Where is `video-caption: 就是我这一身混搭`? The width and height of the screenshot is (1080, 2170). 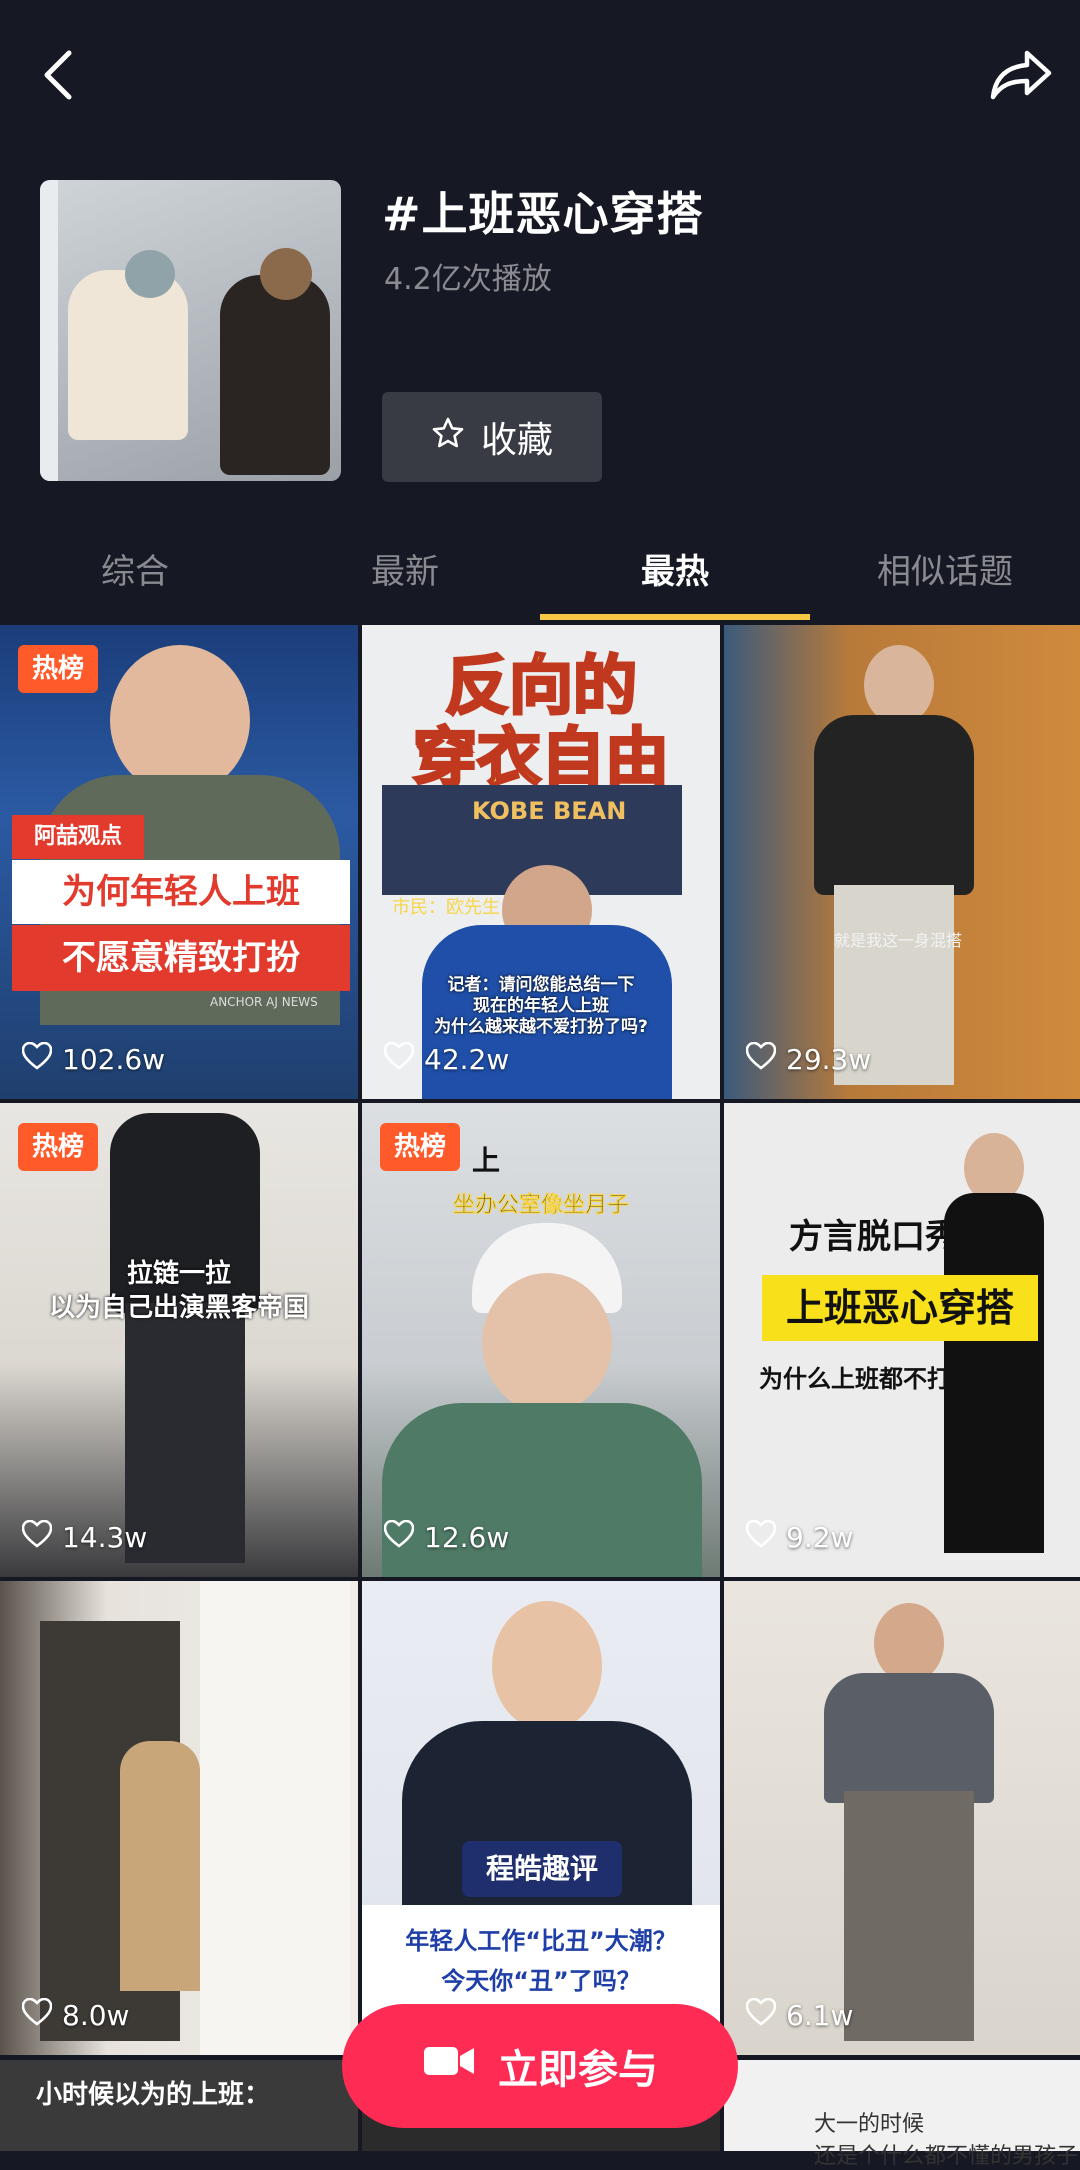 video-caption: 就是我这一身混搭 is located at coordinates (898, 940).